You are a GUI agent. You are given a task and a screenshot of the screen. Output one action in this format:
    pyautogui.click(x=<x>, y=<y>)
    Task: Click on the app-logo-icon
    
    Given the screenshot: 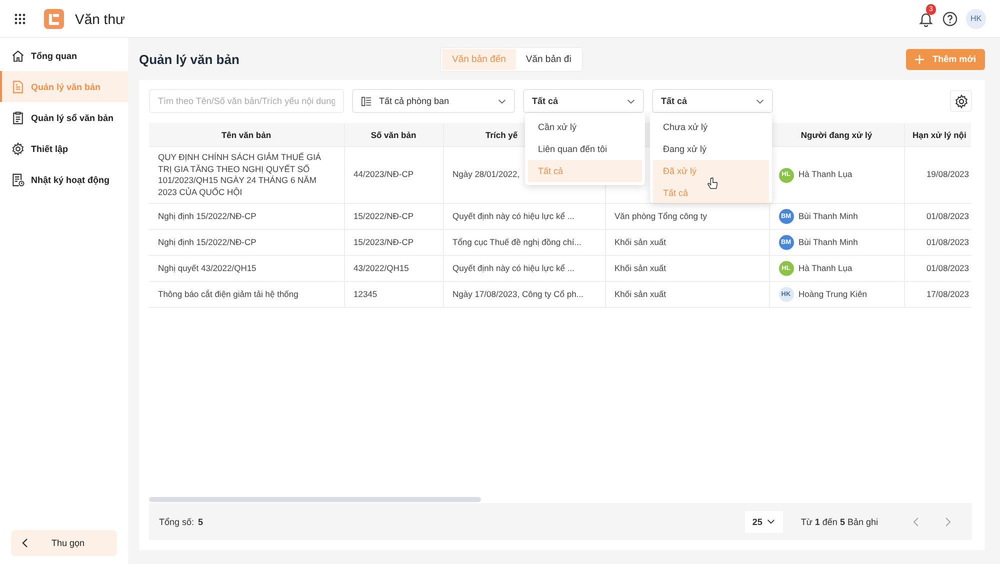 What is the action you would take?
    pyautogui.click(x=54, y=18)
    